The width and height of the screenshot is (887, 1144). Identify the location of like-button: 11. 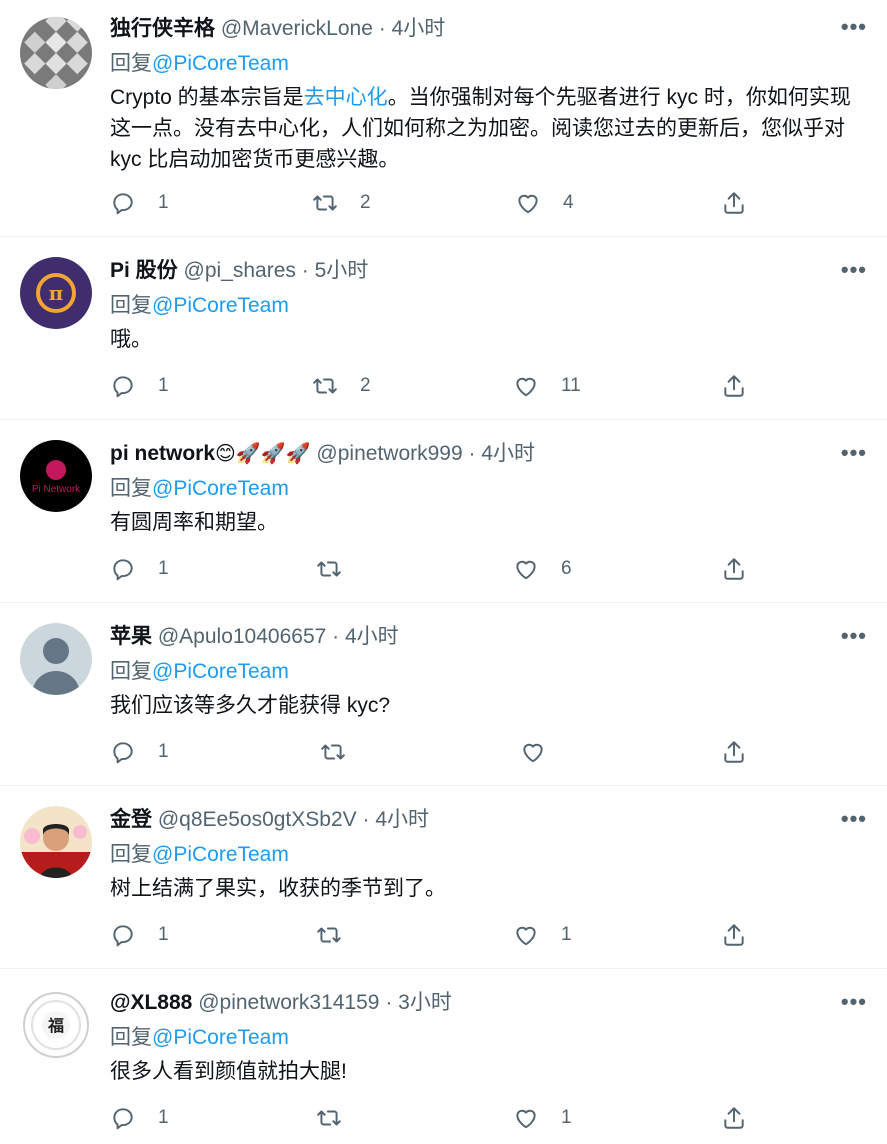
(547, 386).